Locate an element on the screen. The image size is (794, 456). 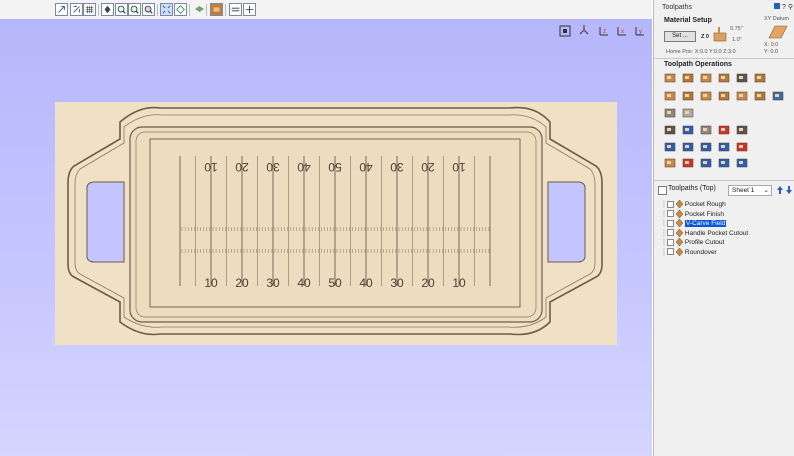
move-down-icon is located at coordinates (789, 190).